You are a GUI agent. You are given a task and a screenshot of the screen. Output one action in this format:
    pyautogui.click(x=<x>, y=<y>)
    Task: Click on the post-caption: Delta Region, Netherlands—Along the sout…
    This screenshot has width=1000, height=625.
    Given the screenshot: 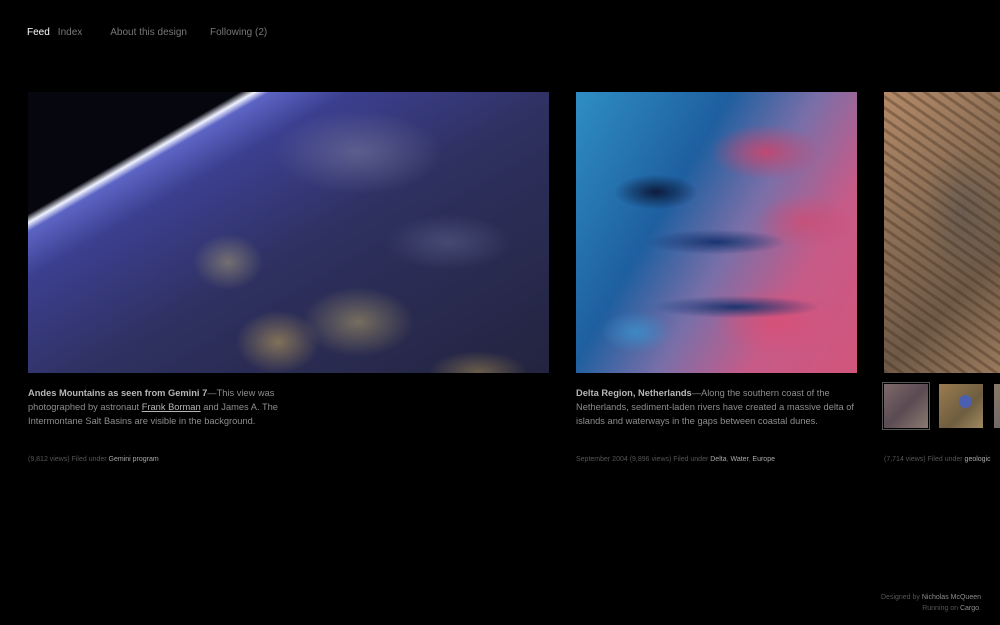 What is the action you would take?
    pyautogui.click(x=718, y=407)
    